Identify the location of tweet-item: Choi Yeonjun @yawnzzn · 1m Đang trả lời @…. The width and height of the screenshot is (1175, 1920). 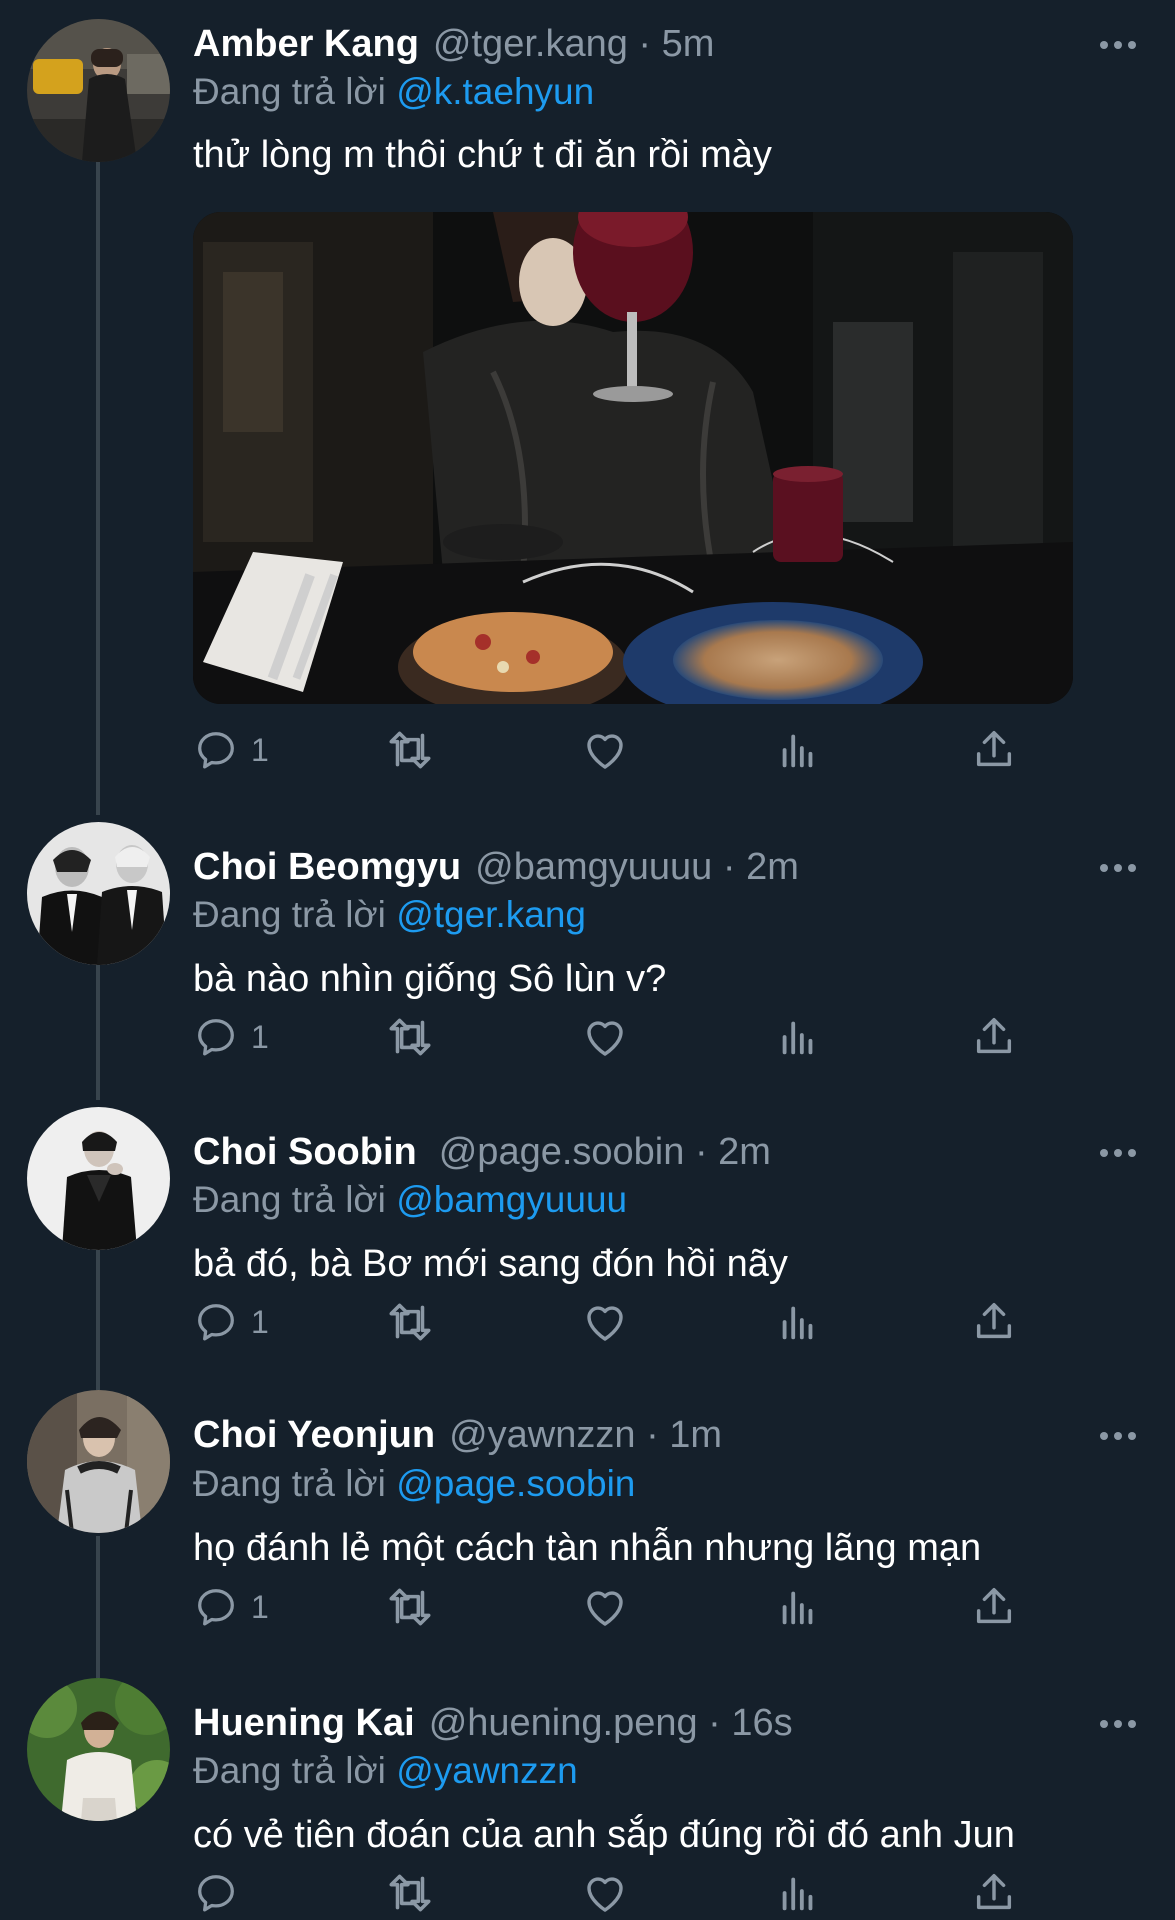
(587, 1517).